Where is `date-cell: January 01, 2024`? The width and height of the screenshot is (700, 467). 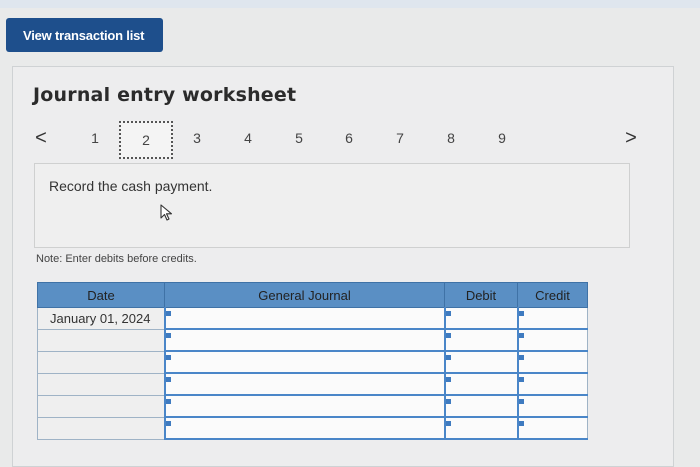
date-cell: January 01, 2024 is located at coordinates (101, 318).